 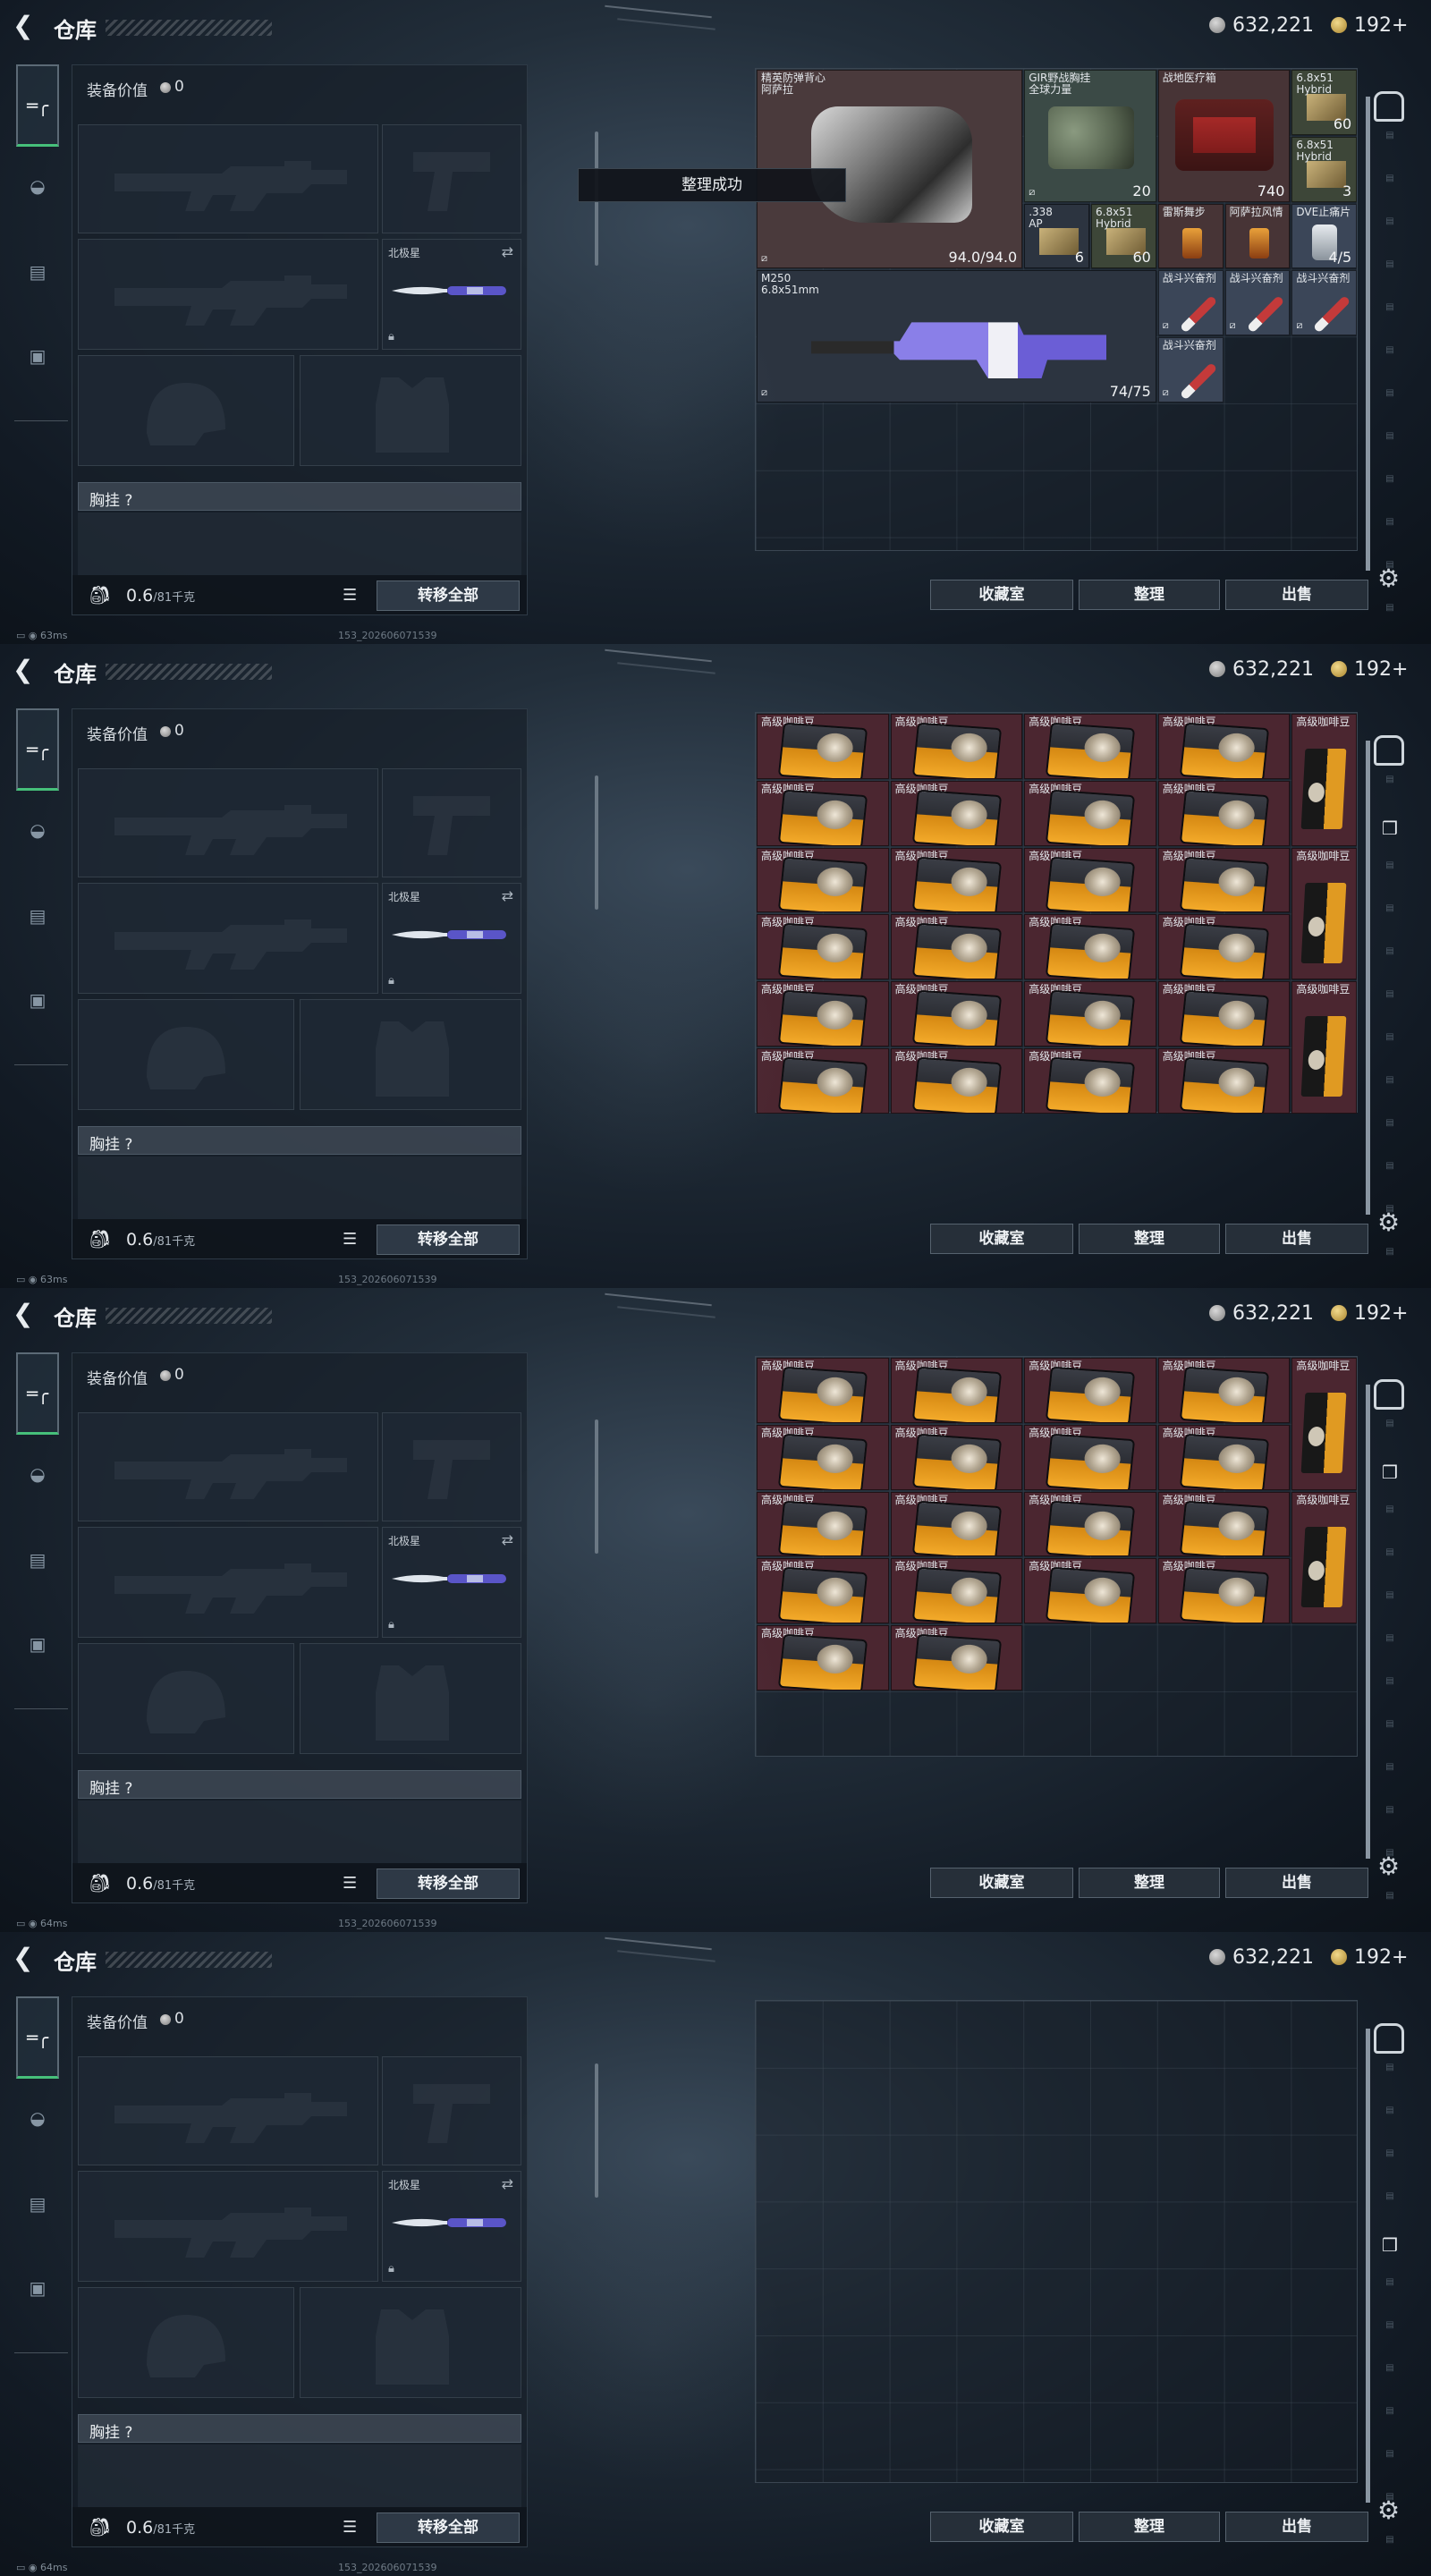 What do you see at coordinates (1325, 102) in the screenshot?
I see `stash-item: 6.8x51 Hybrid 60` at bounding box center [1325, 102].